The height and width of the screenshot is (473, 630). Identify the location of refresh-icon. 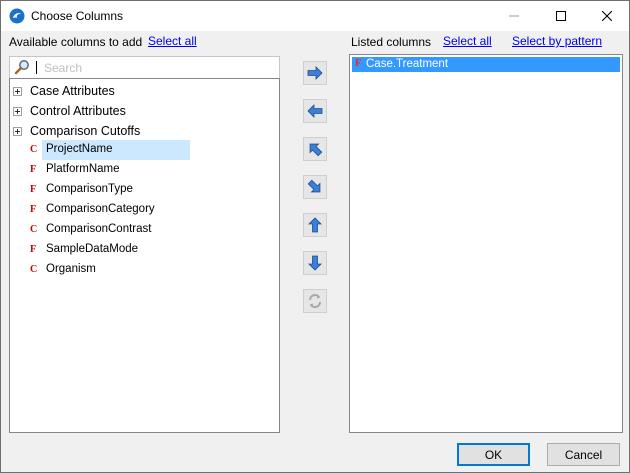
(315, 301).